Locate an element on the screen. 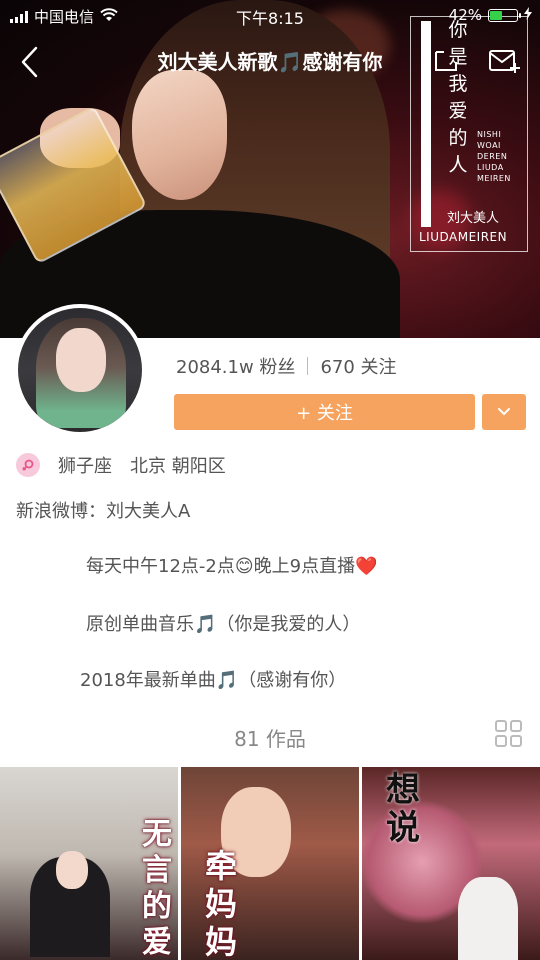 The width and height of the screenshot is (540, 960). poster-pinyin-line: MEIREN is located at coordinates (494, 178).